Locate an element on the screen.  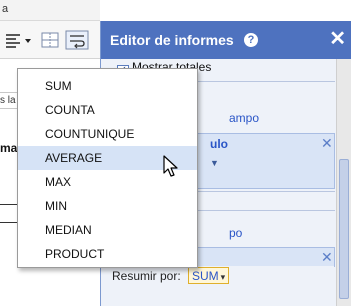
mouse-cursor-icon is located at coordinates (170, 166).